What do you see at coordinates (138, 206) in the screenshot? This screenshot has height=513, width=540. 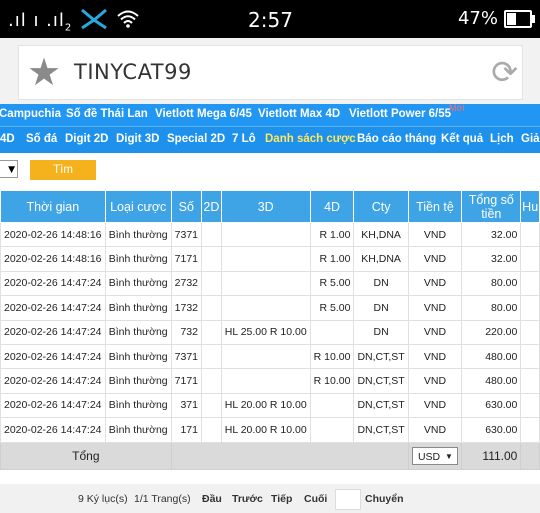 I see `col-header-type: Loại cược` at bounding box center [138, 206].